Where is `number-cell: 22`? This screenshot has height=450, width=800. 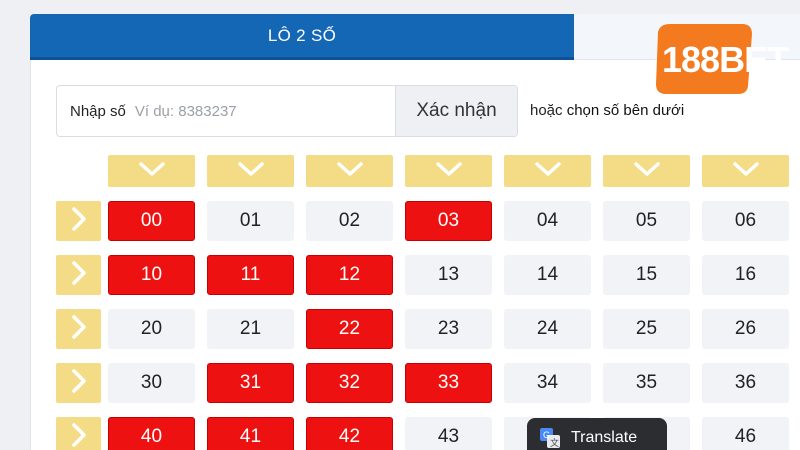 number-cell: 22 is located at coordinates (349, 329).